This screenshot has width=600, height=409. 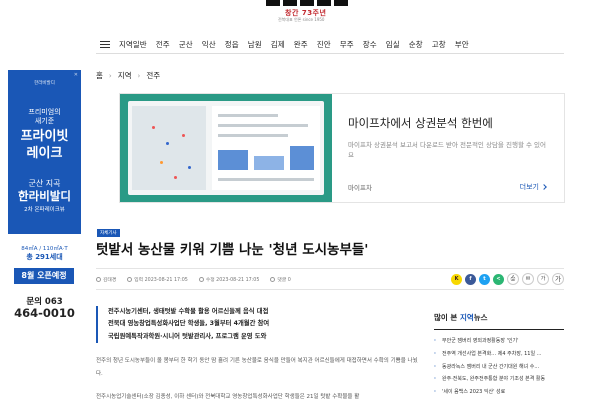 What do you see at coordinates (360, 188) in the screenshot?
I see `ad-banner-source: 마이프차` at bounding box center [360, 188].